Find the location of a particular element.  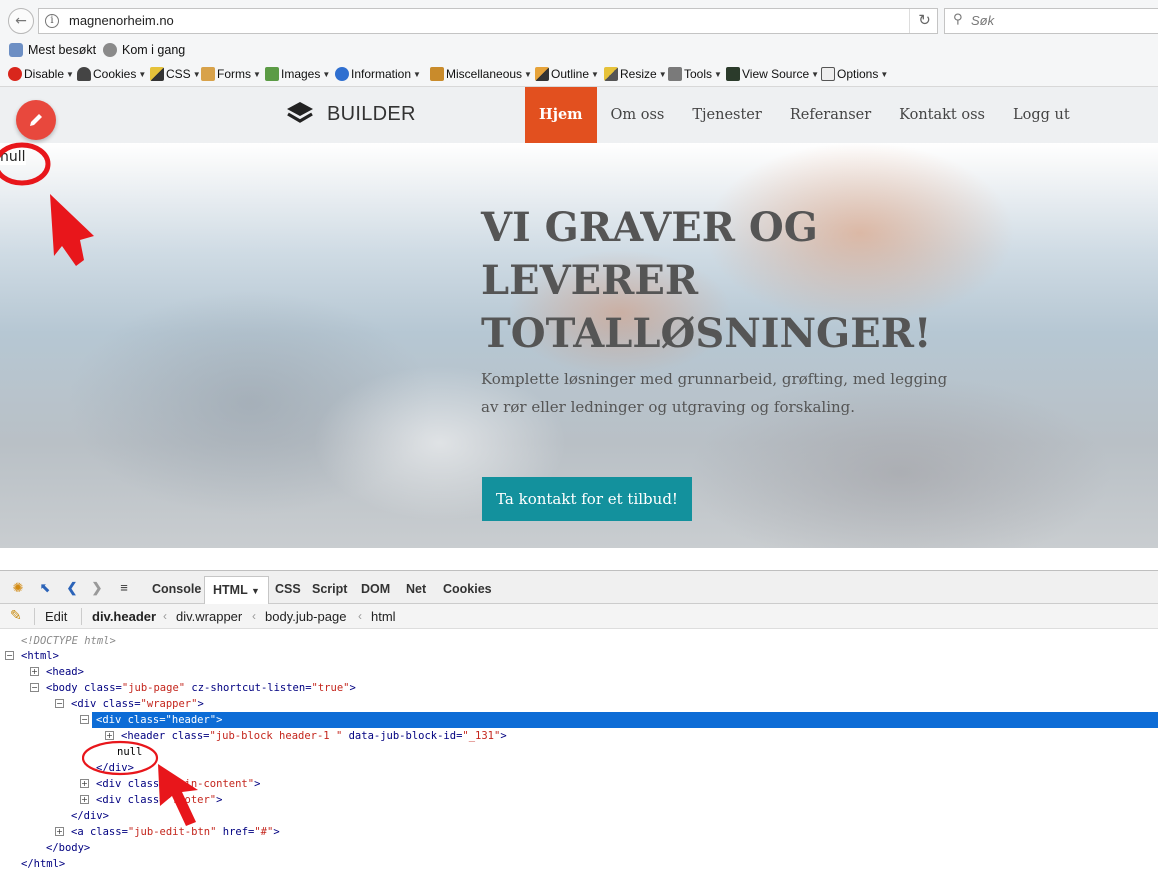

breadcrumb-item: div.header is located at coordinates (124, 616).